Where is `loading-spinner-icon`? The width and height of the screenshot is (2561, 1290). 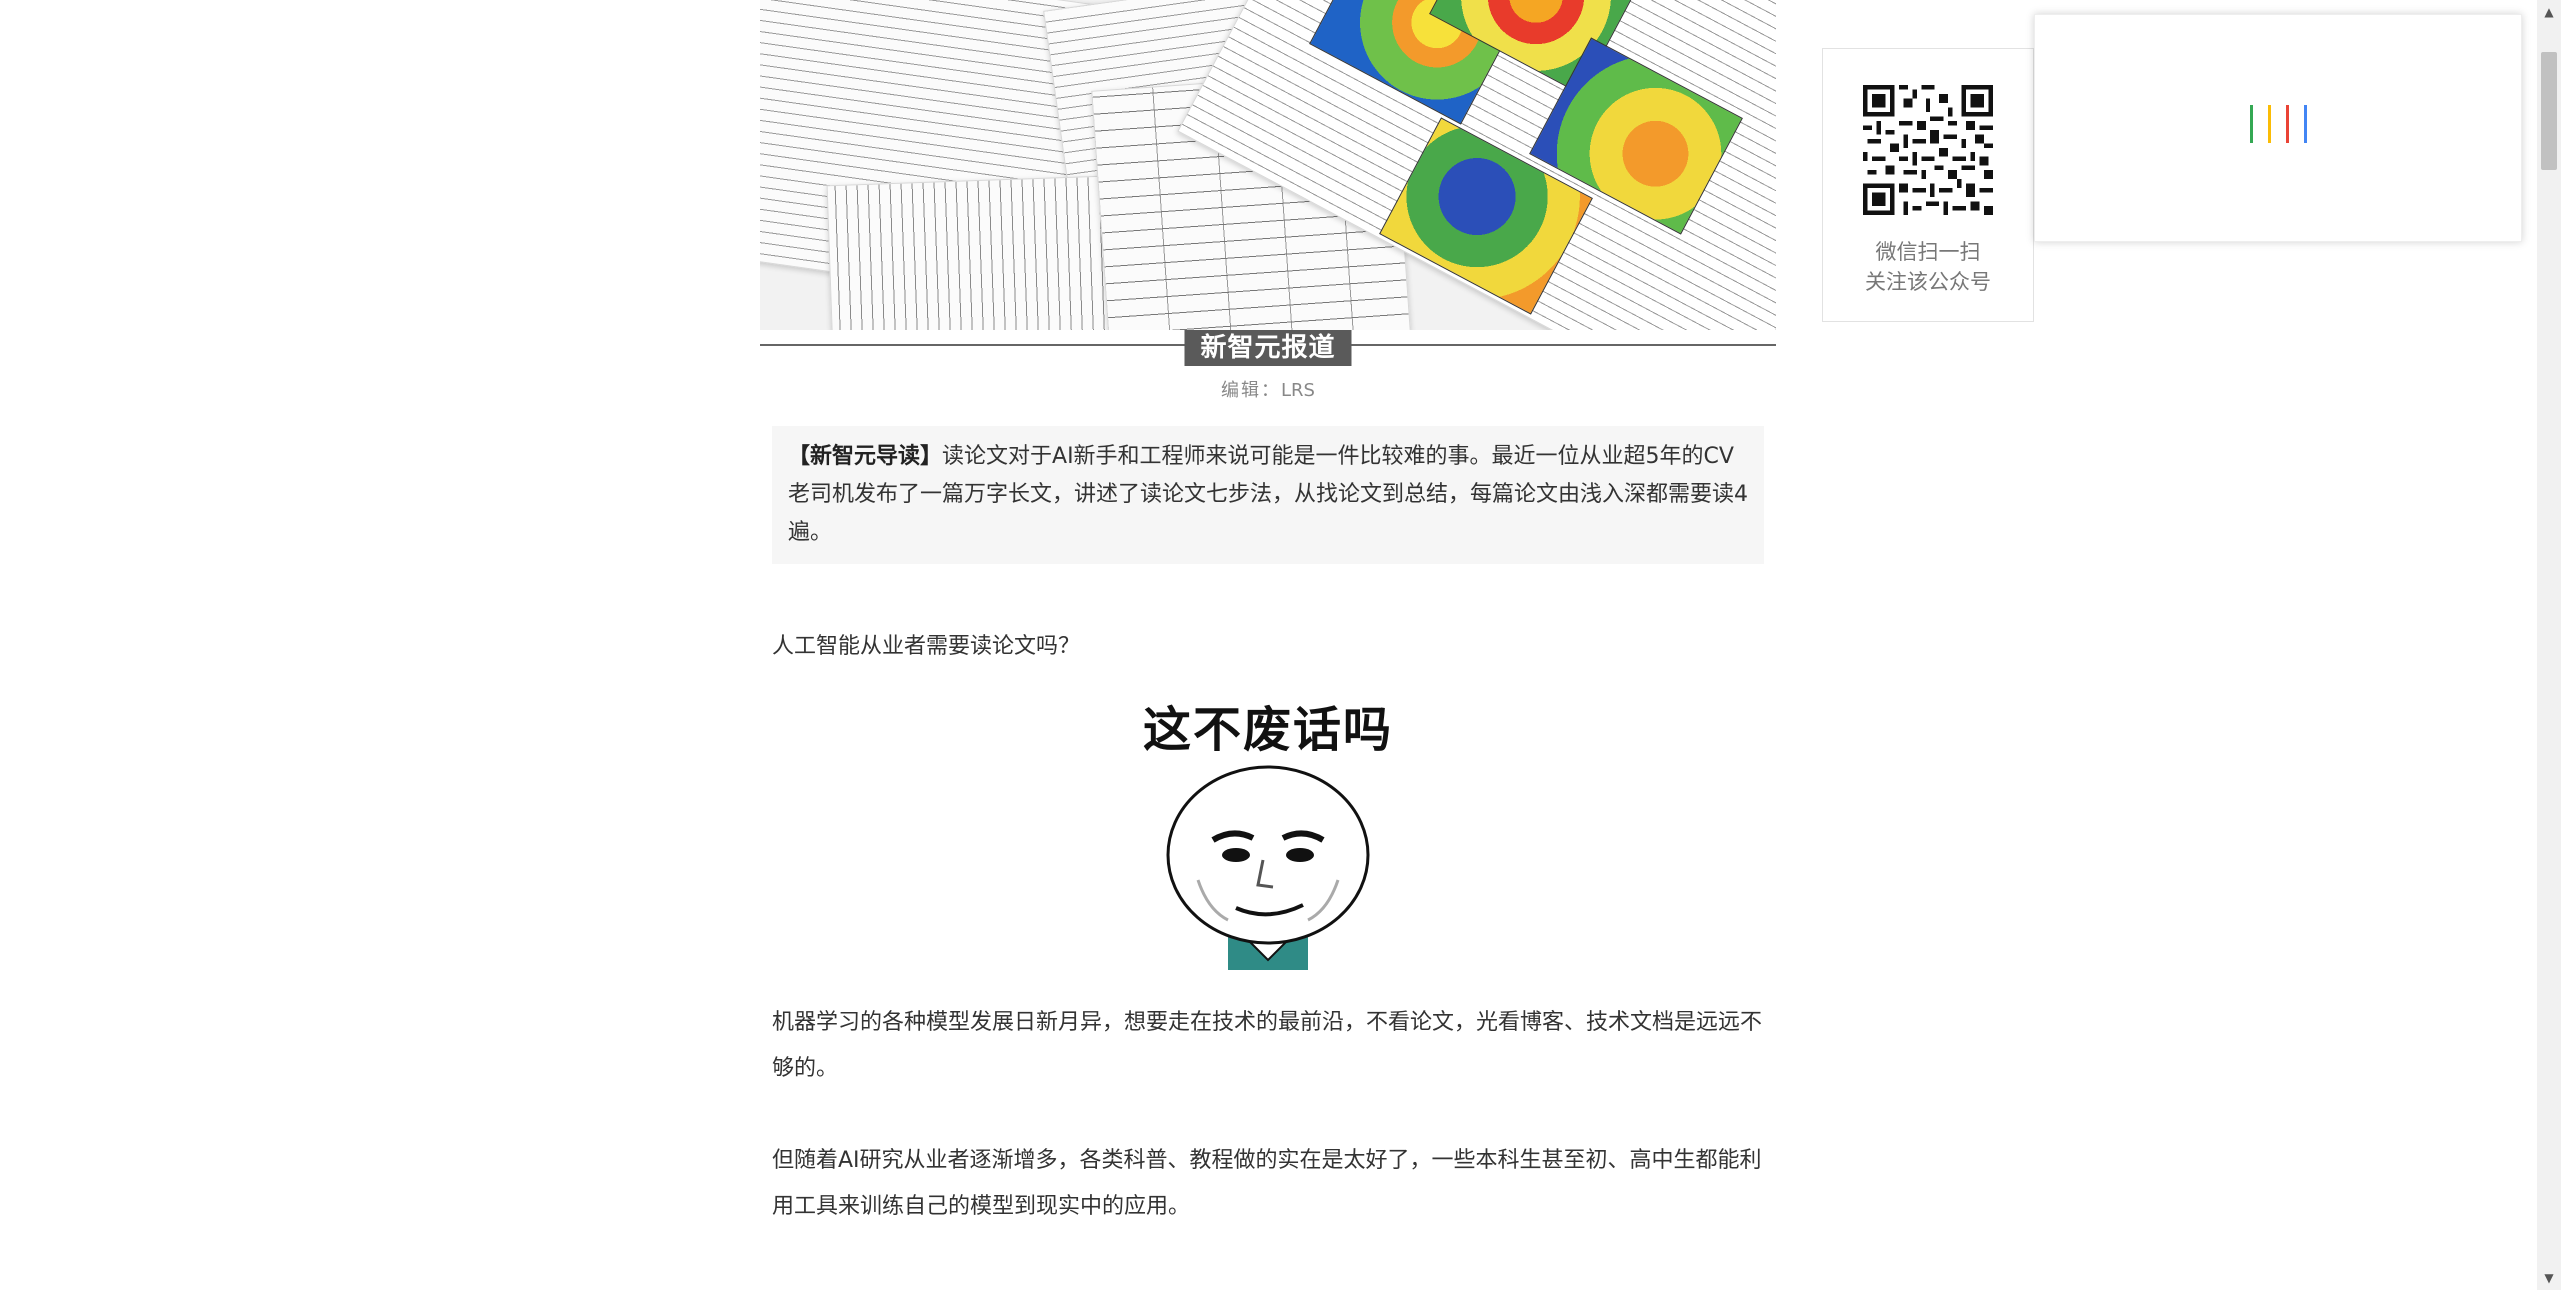 loading-spinner-icon is located at coordinates (2280, 125).